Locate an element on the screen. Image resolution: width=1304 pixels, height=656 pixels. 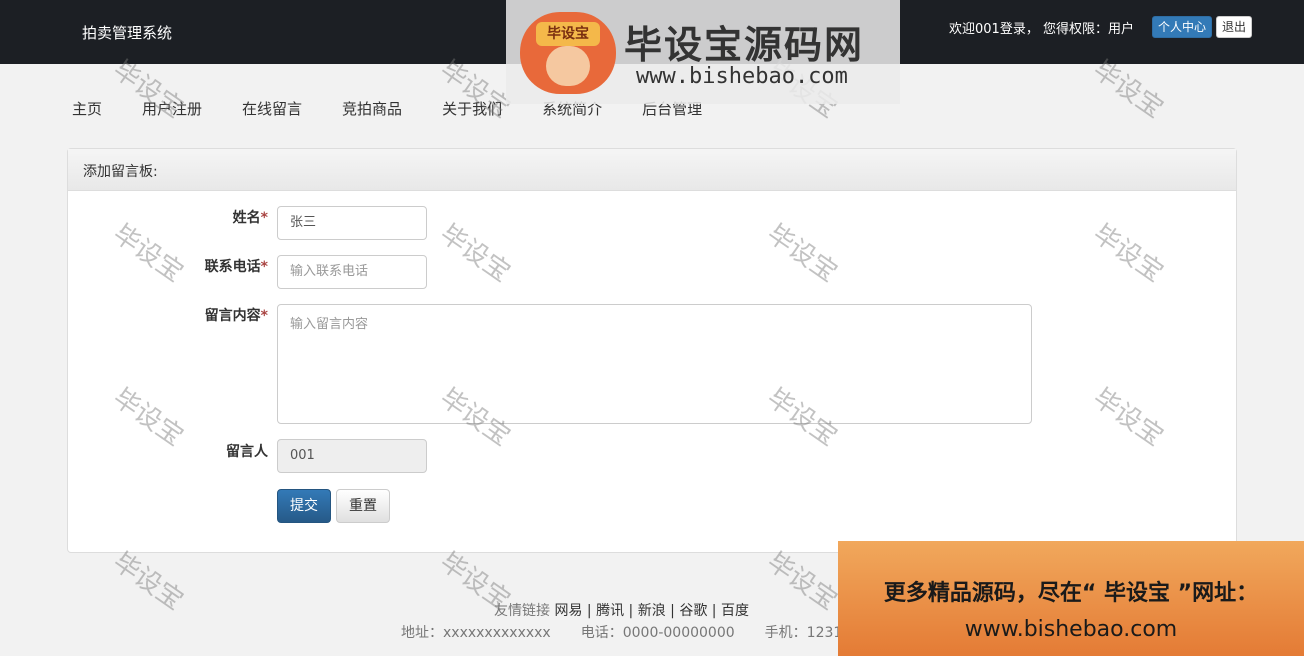
promo-banner: 更多精品源码，尽在“ 毕设宝 ”网址： www.bishebao.com is located at coordinates (1071, 598).